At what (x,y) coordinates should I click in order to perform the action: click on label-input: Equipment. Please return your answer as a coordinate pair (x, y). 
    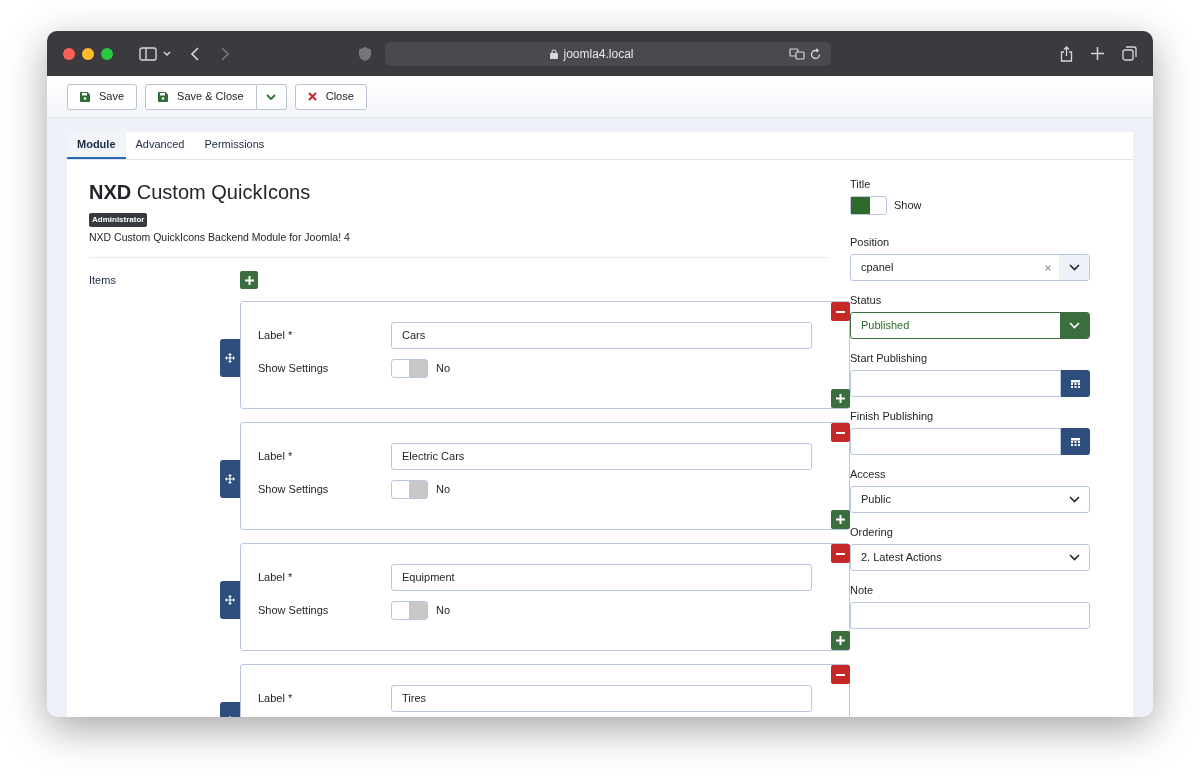
    Looking at the image, I should click on (601, 577).